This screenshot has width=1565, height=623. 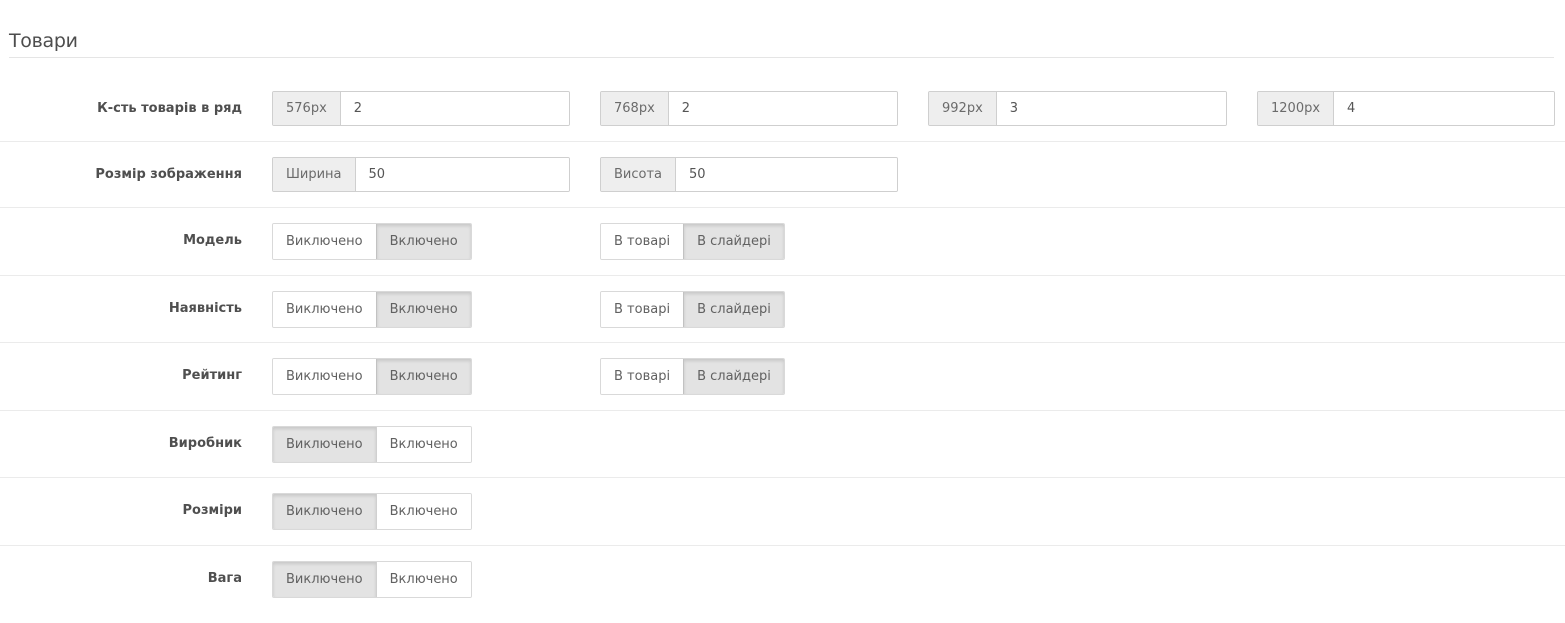 What do you see at coordinates (212, 375) in the screenshot?
I see `rating-label: Рейтинг` at bounding box center [212, 375].